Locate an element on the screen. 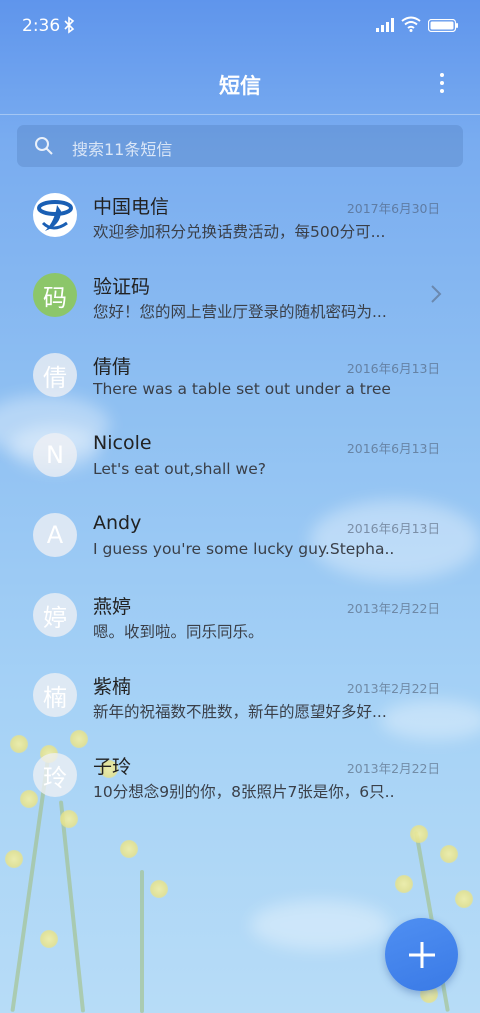 The width and height of the screenshot is (480, 1013). avatar: N is located at coordinates (55, 455).